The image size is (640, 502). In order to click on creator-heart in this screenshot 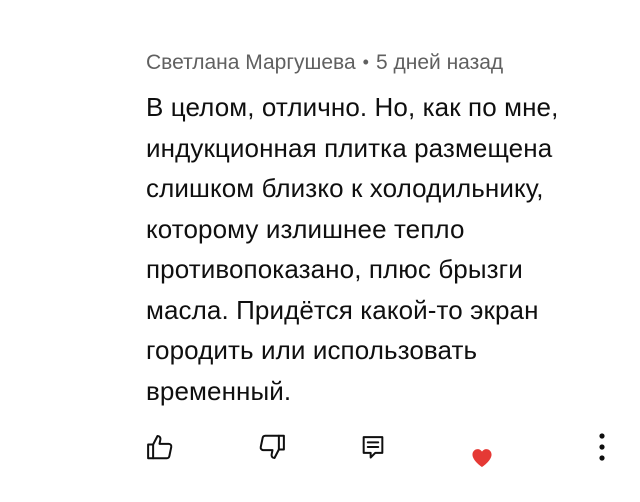, I will do `click(482, 458)`.